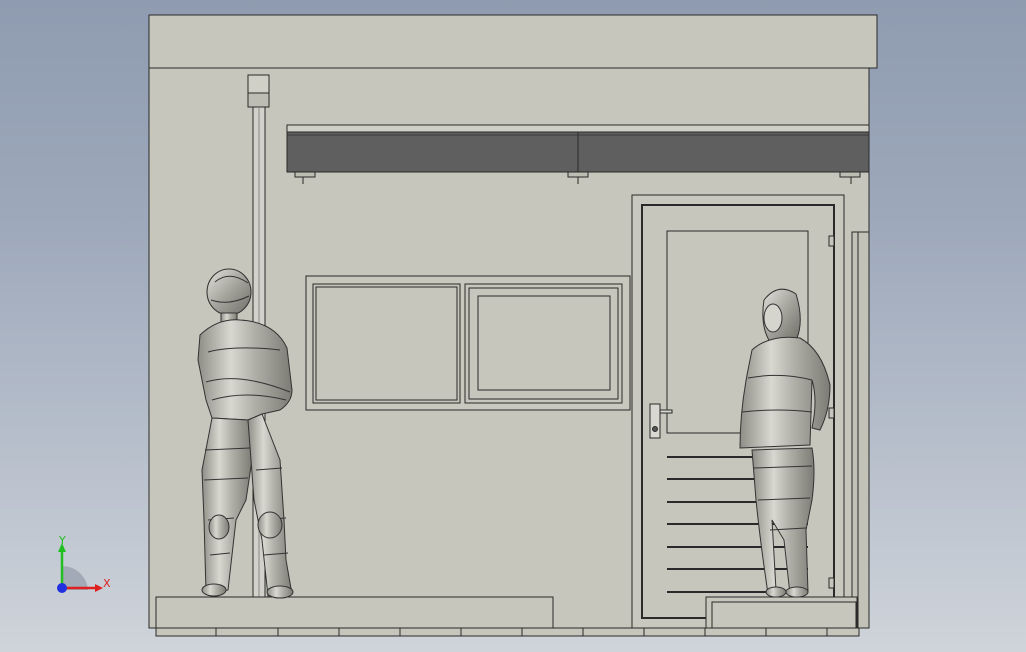 The image size is (1026, 652). I want to click on triad-z-axis, so click(62, 588).